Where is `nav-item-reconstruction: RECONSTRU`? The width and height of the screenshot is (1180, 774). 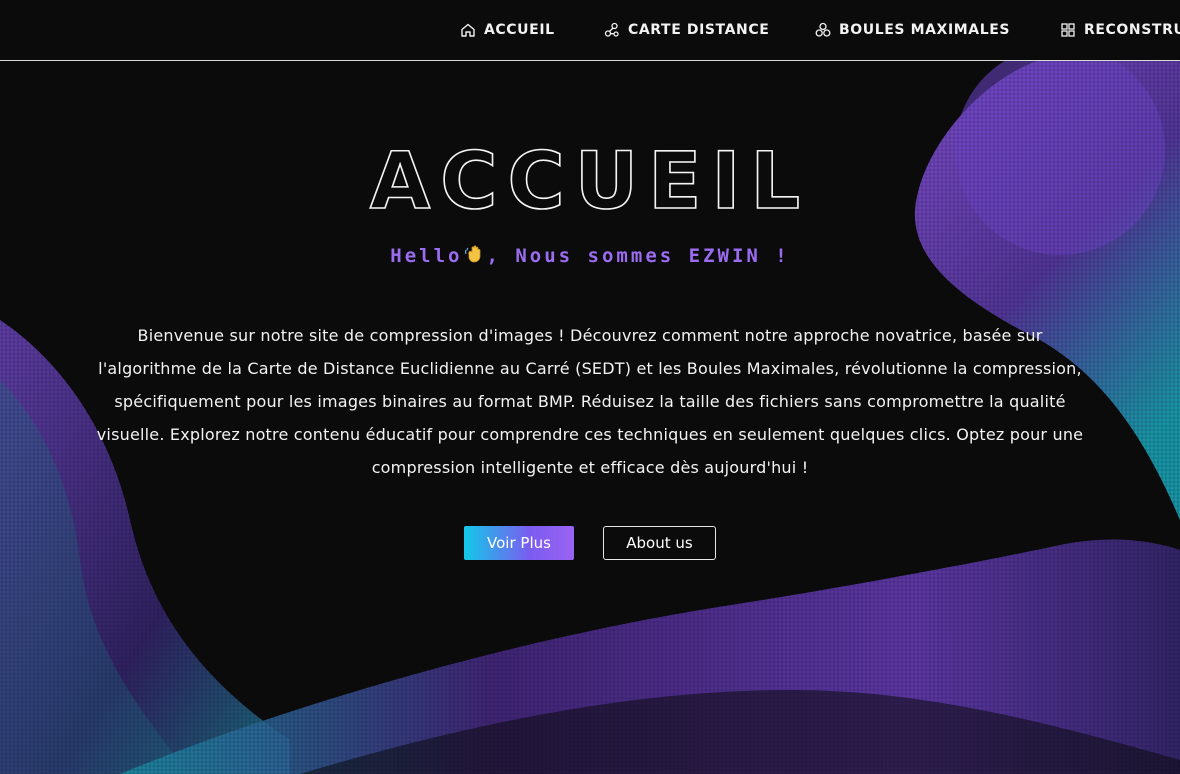 nav-item-reconstruction: RECONSTRU is located at coordinates (1120, 30).